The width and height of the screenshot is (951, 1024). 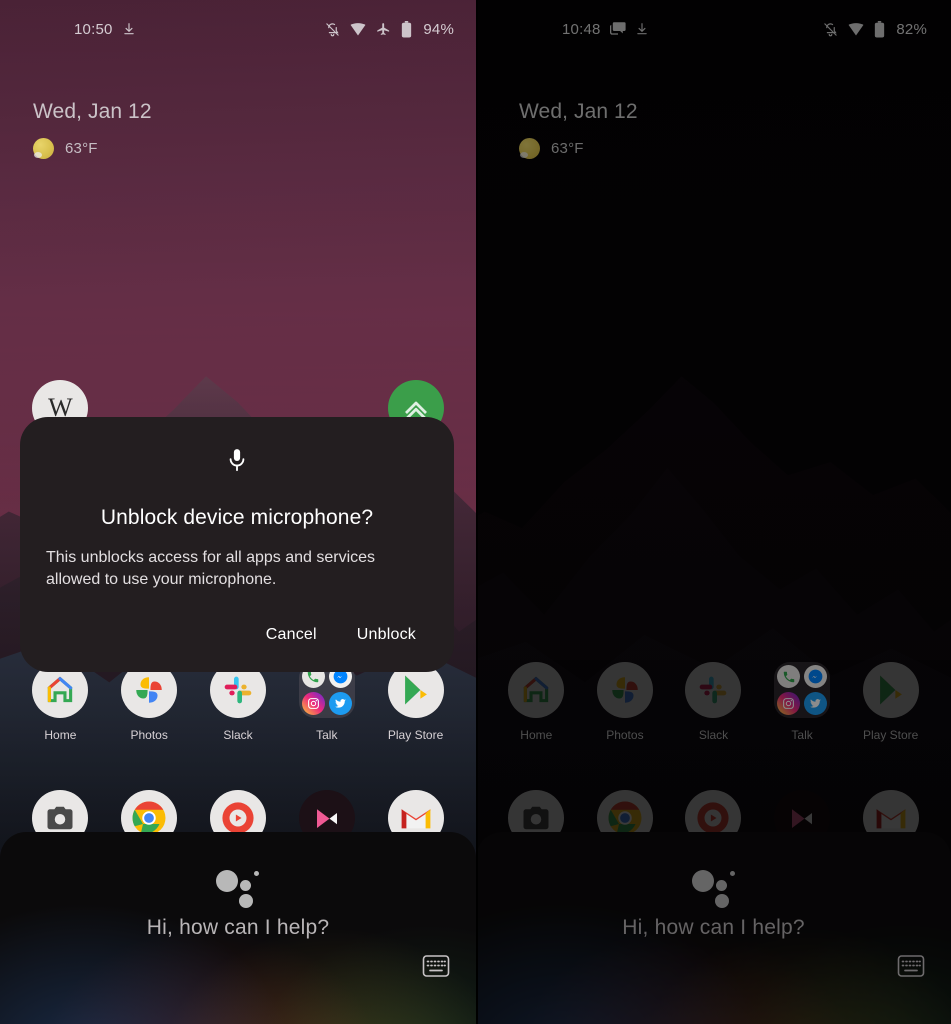 What do you see at coordinates (911, 29) in the screenshot?
I see `battery-percent: 82%` at bounding box center [911, 29].